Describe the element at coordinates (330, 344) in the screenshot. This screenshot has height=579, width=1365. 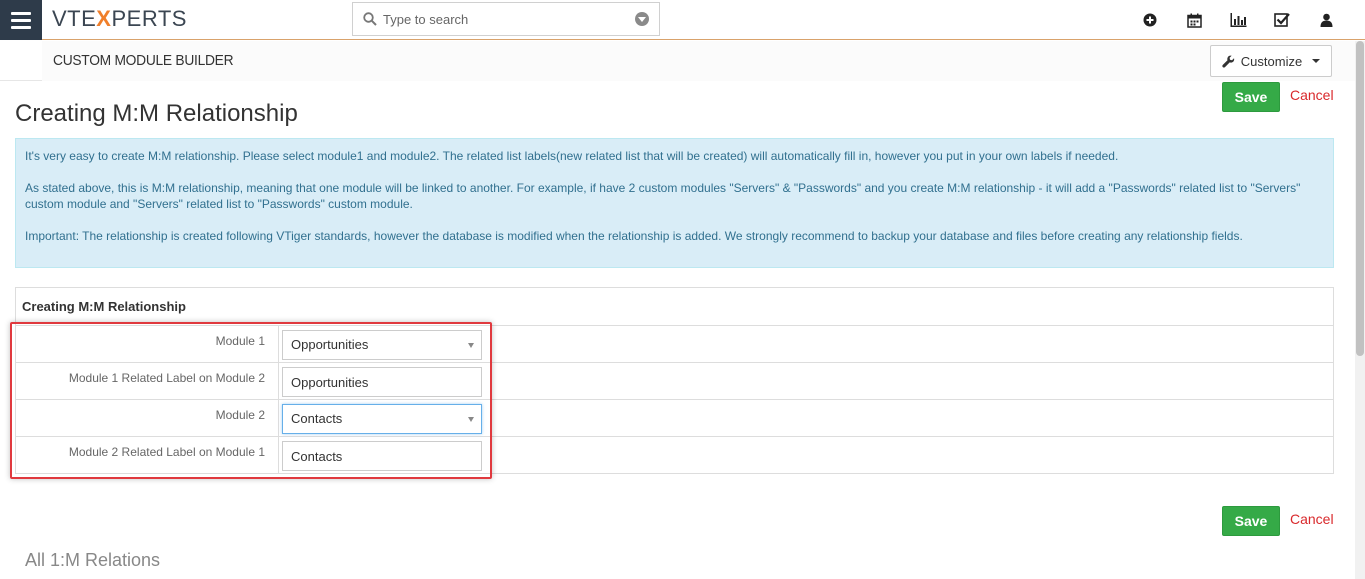
I see `module-1-selected-value: Opportunities` at that location.